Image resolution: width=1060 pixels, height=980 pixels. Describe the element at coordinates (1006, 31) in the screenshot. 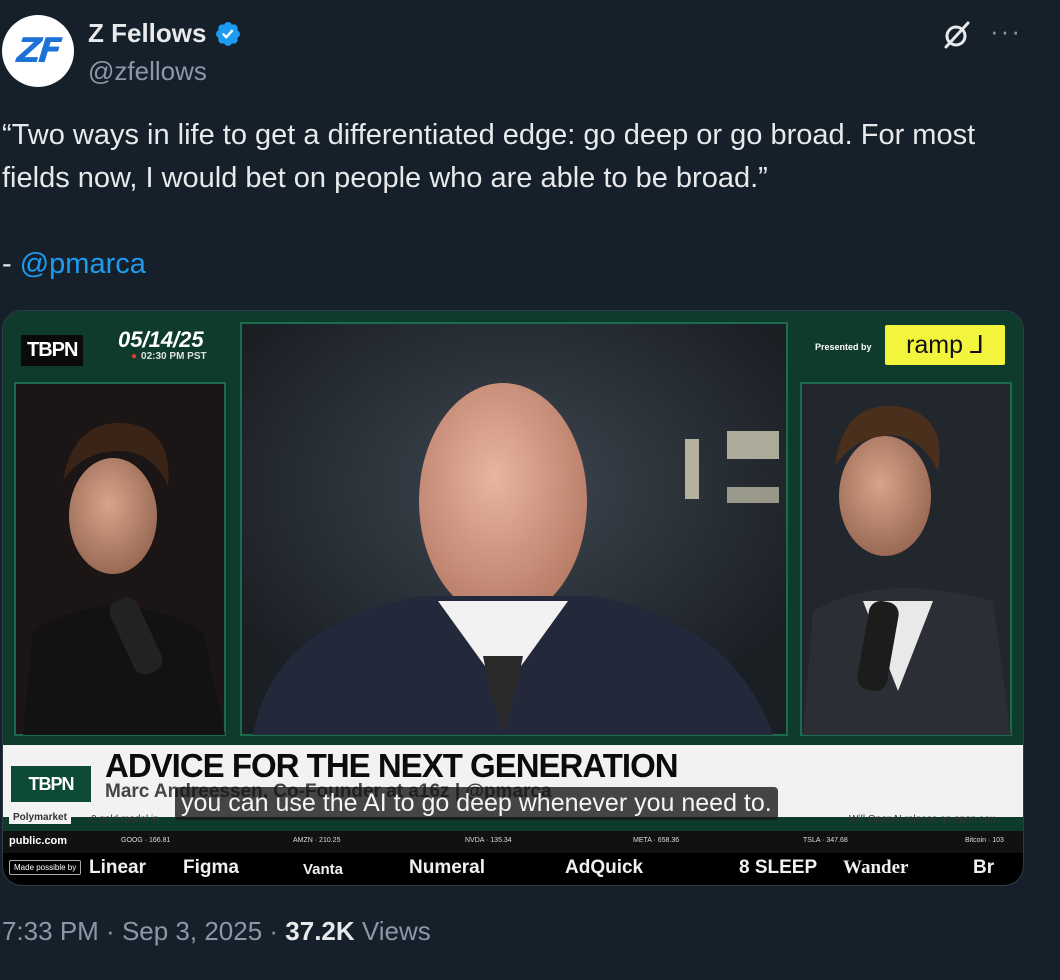

I see `more-options-icon: ···` at that location.